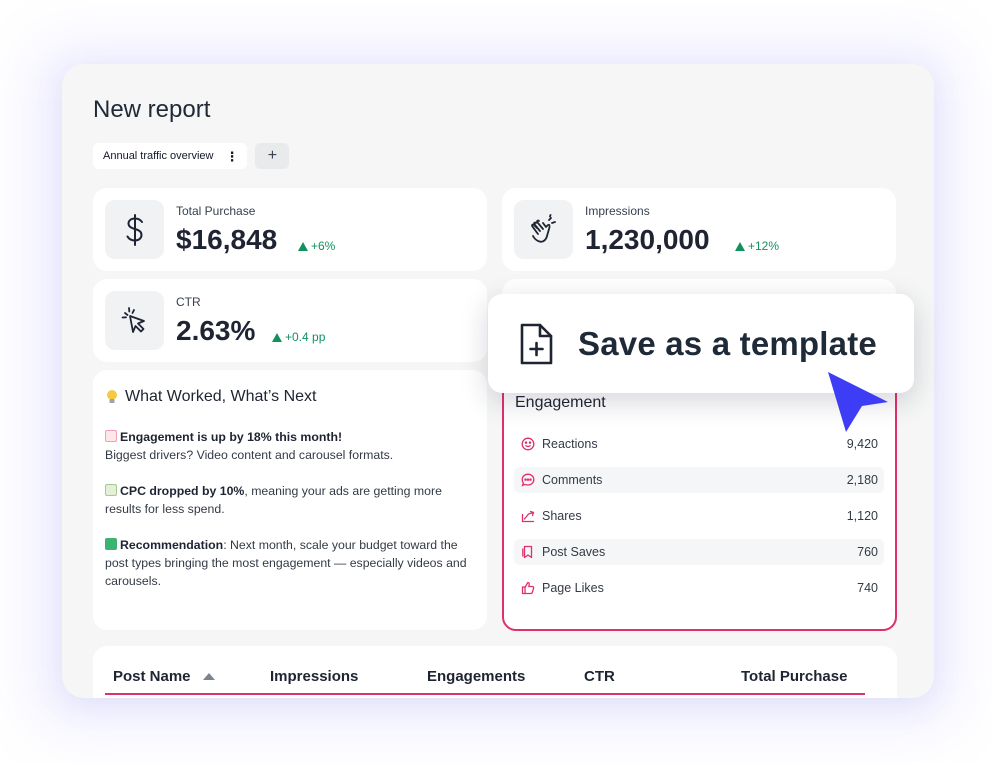 The width and height of the screenshot is (992, 763). I want to click on kpi-value: 2.63%, so click(216, 330).